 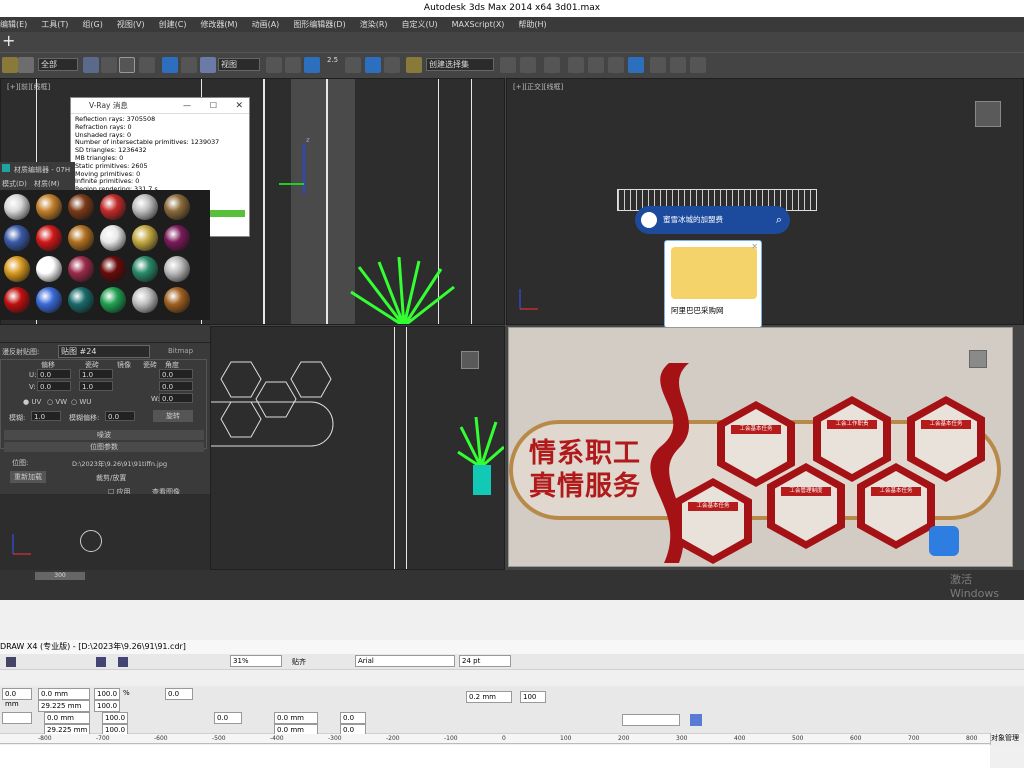 What do you see at coordinates (120, 416) in the screenshot?
I see `blur-offset-field: 0.0` at bounding box center [120, 416].